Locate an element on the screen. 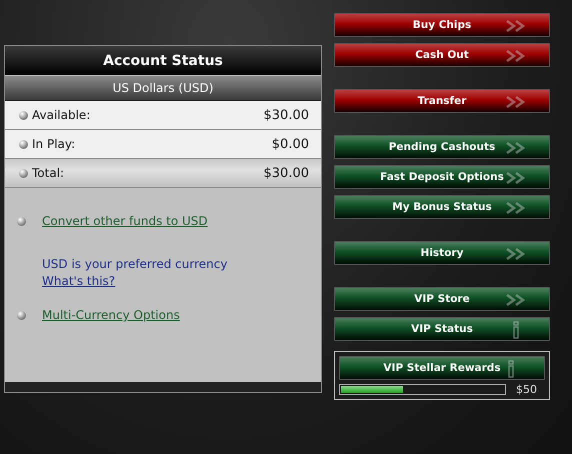 Image resolution: width=572 pixels, height=454 pixels. menu-button: My Bonus Status is located at coordinates (442, 207).